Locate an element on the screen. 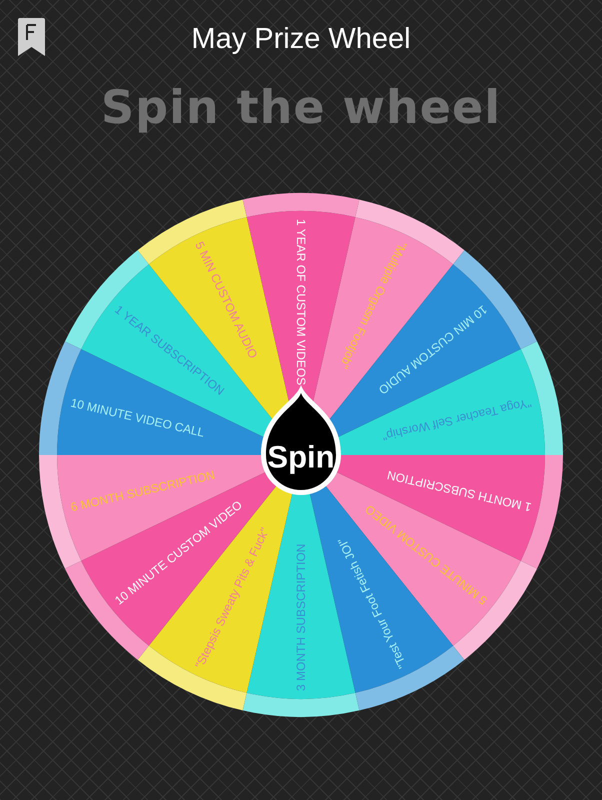 This screenshot has height=800, width=602. segment-label: "Yoga Teacher Self Worship" is located at coordinates (456, 420).